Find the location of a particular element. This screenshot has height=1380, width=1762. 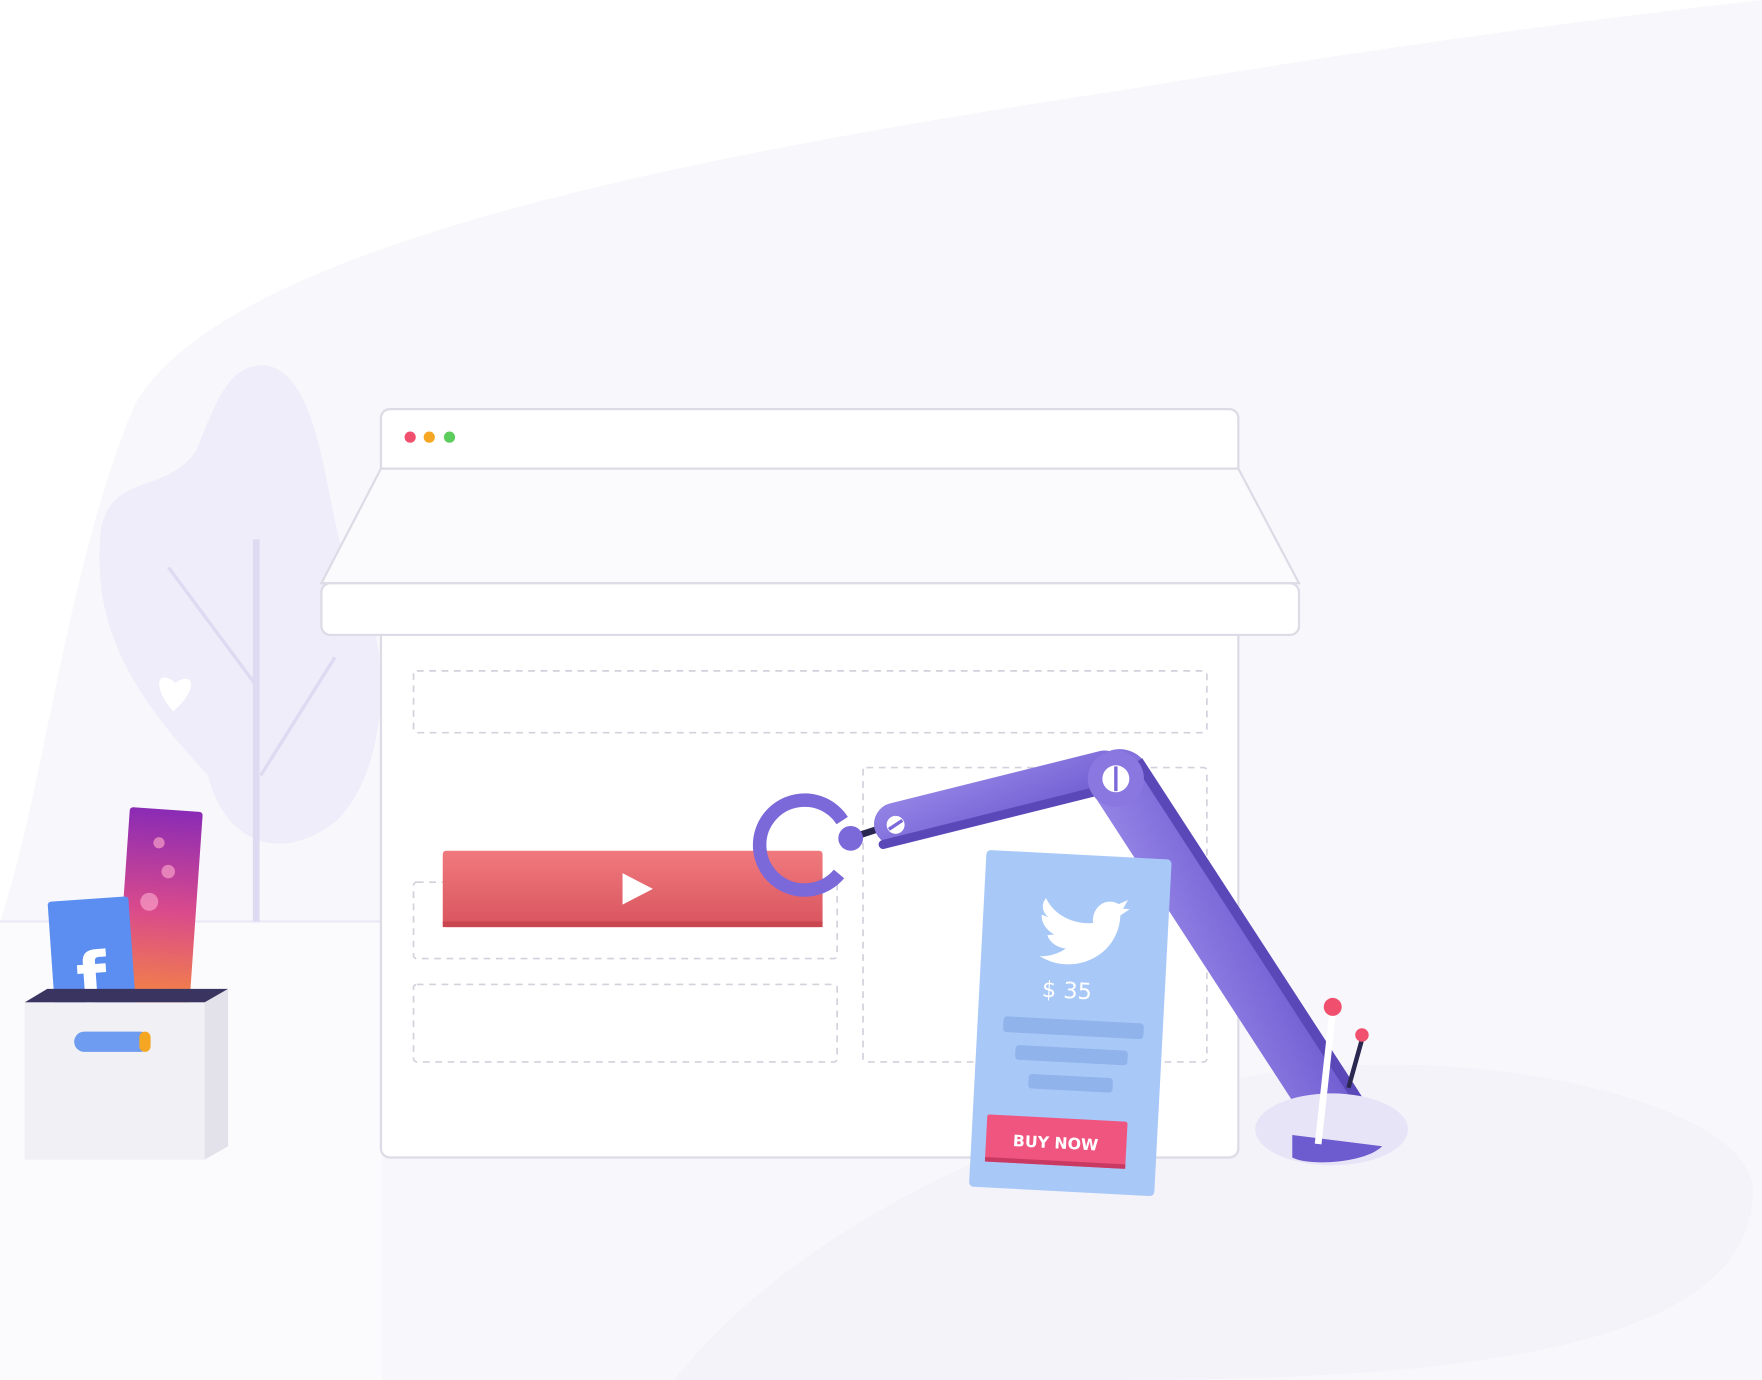

pricing-card: $ 35 BUY NOW is located at coordinates (1070, 1023).